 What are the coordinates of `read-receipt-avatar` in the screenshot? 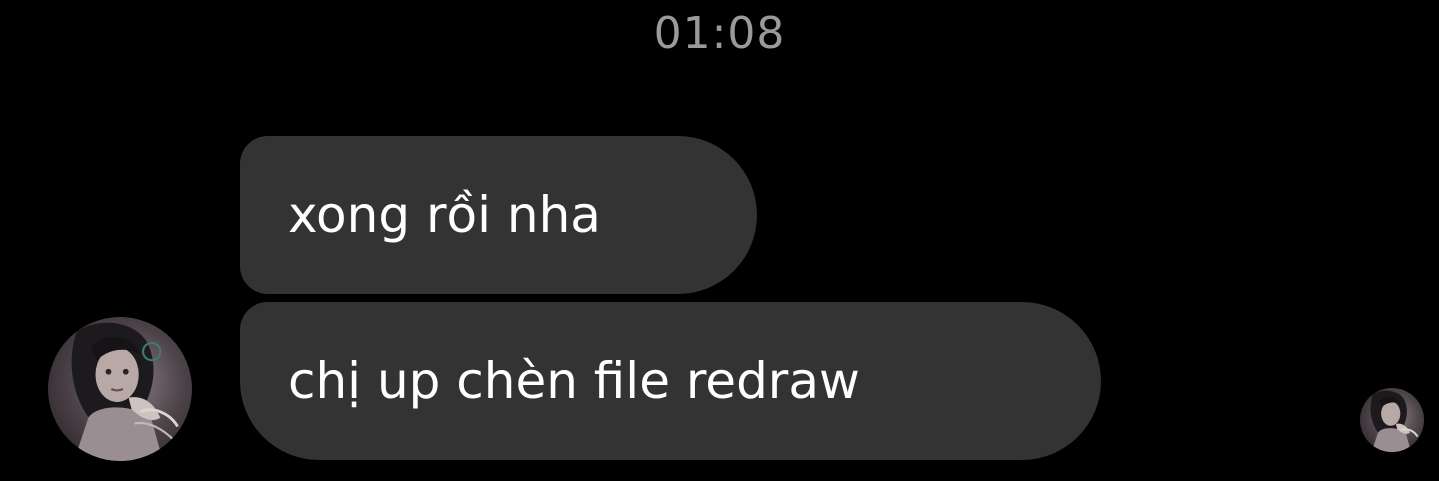 It's located at (1392, 420).